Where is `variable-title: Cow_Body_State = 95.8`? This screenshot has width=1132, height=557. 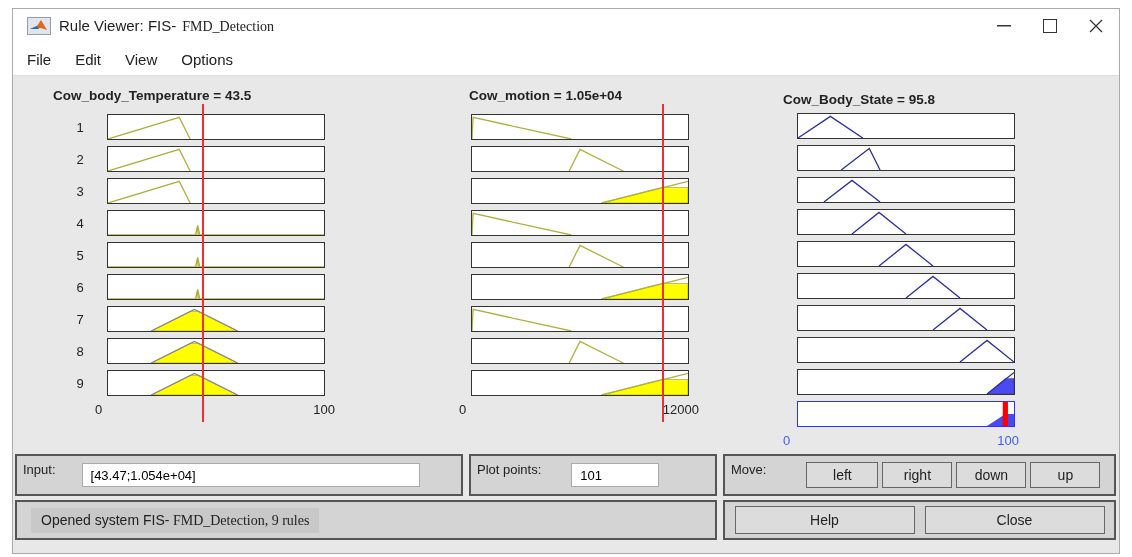 variable-title: Cow_Body_State = 95.8 is located at coordinates (859, 100).